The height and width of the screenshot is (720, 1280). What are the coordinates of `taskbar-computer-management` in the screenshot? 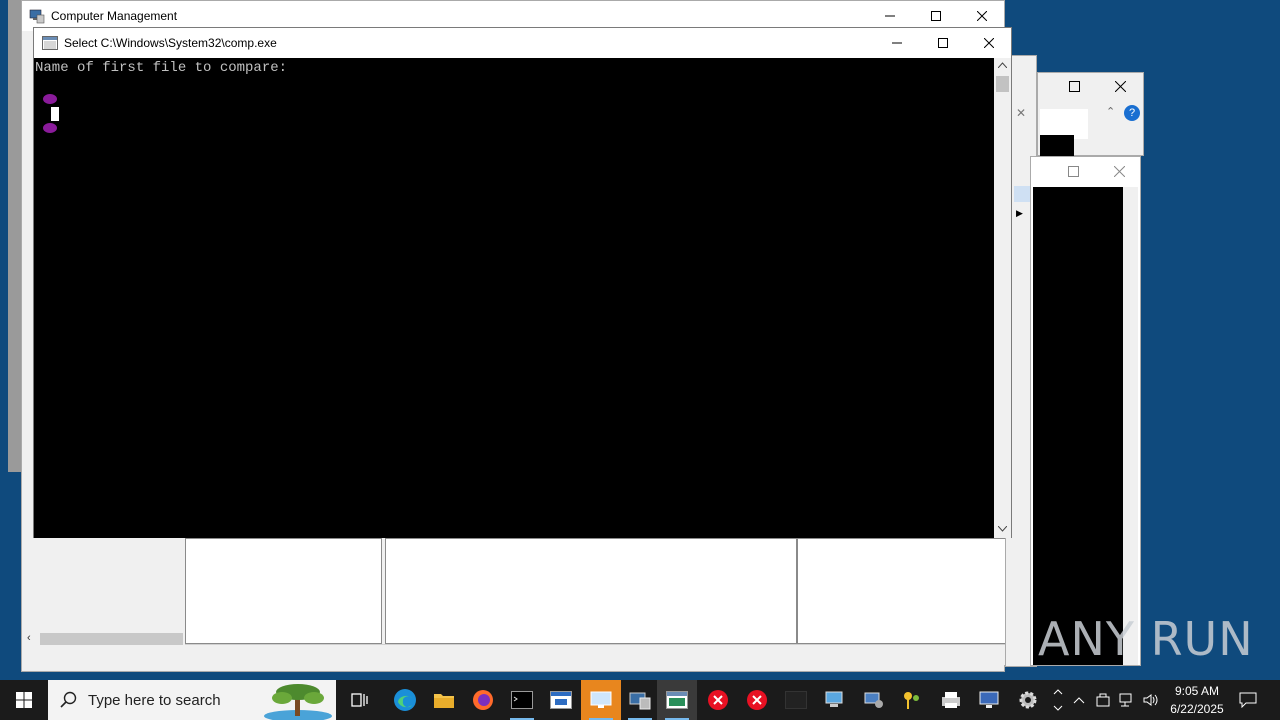 It's located at (640, 700).